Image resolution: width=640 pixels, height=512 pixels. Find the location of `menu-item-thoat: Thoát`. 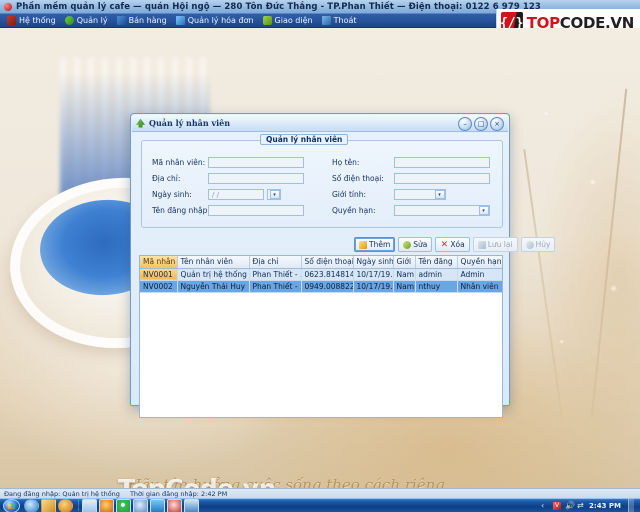

menu-item-thoat: Thoát is located at coordinates (341, 20).